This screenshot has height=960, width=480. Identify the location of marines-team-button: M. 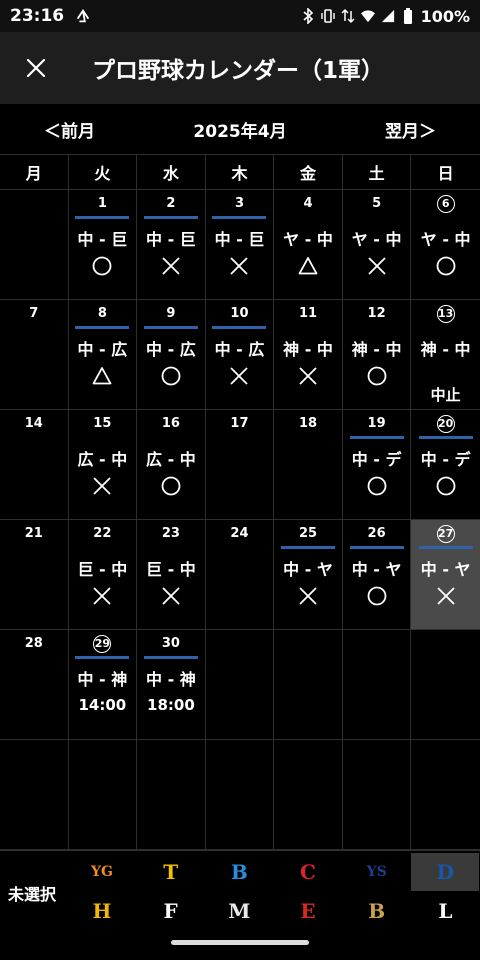
(239, 911).